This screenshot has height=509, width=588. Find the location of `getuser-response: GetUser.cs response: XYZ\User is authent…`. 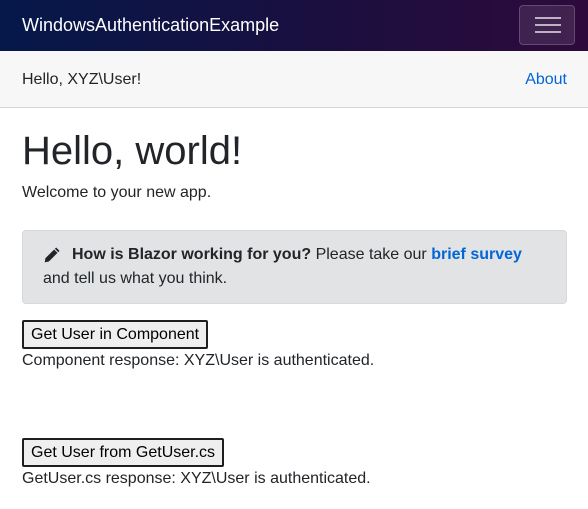

getuser-response: GetUser.cs response: XYZ\User is authent… is located at coordinates (196, 478).